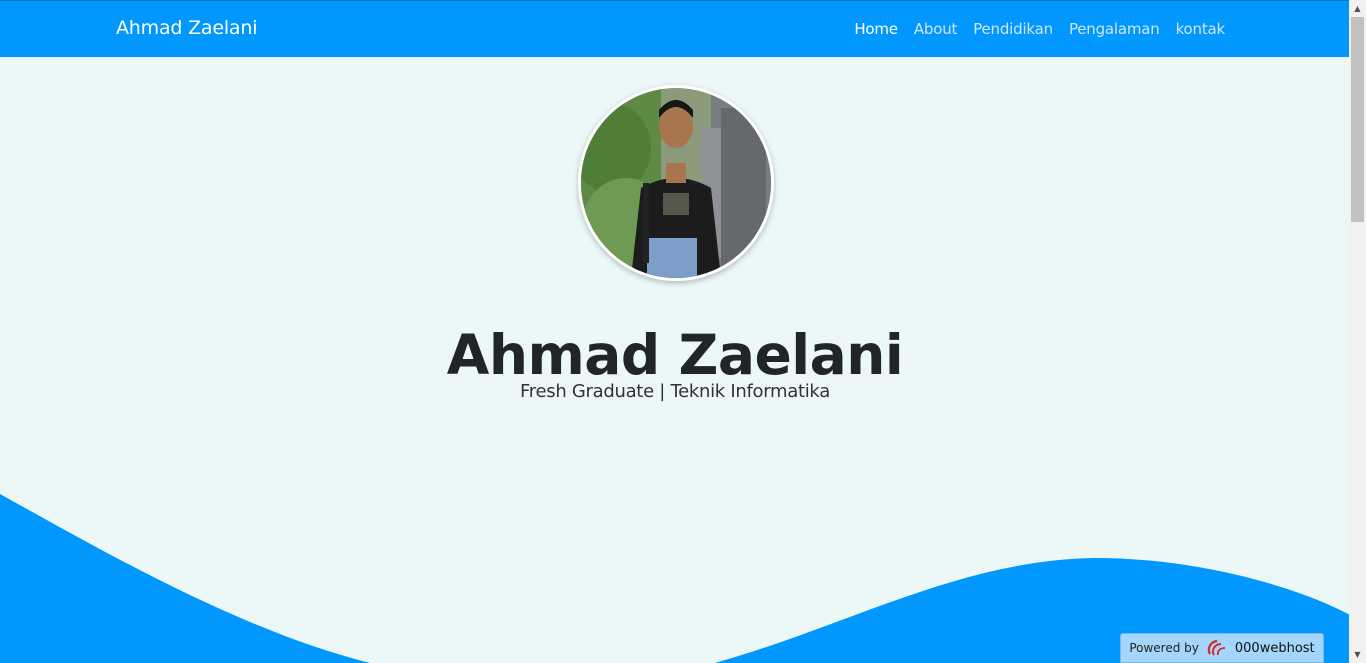 Image resolution: width=1366 pixels, height=663 pixels. What do you see at coordinates (1013, 29) in the screenshot?
I see `nav-item-pendidikan: Pendidikan` at bounding box center [1013, 29].